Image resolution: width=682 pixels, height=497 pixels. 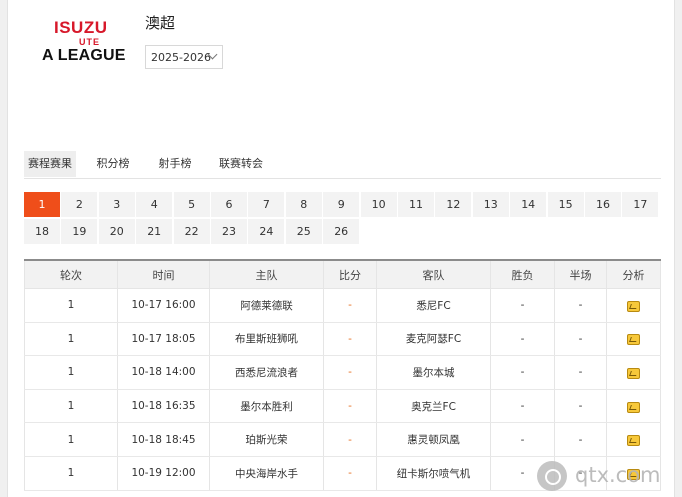 I want to click on round-button-14: 14, so click(x=528, y=204).